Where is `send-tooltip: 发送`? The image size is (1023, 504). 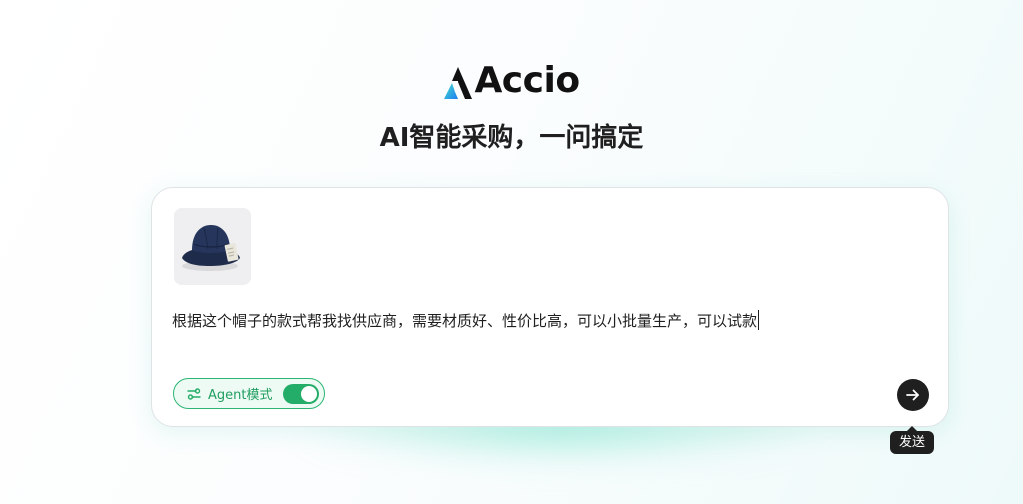 send-tooltip: 发送 is located at coordinates (912, 440).